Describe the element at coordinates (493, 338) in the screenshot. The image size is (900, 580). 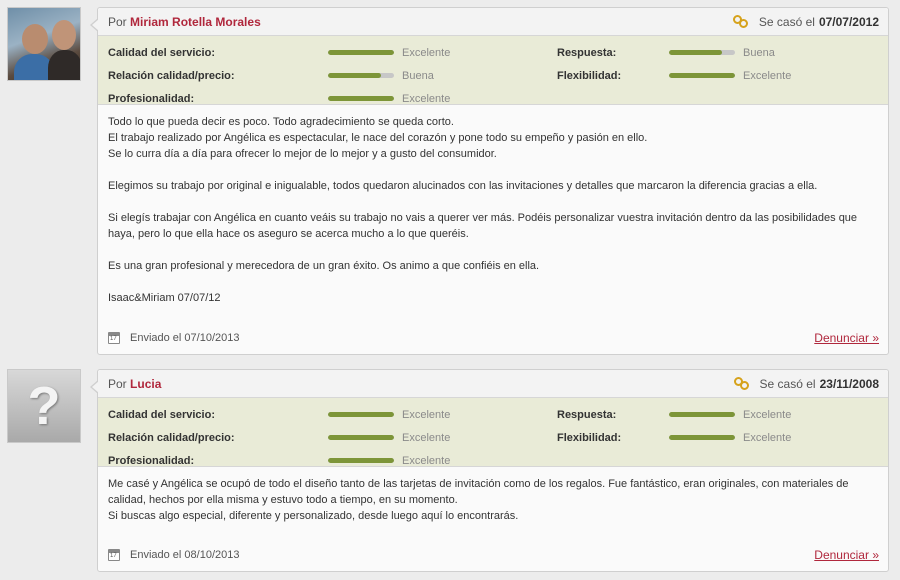
I see `review-footer: Enviado el 07/10/2013 Denunciar »` at that location.